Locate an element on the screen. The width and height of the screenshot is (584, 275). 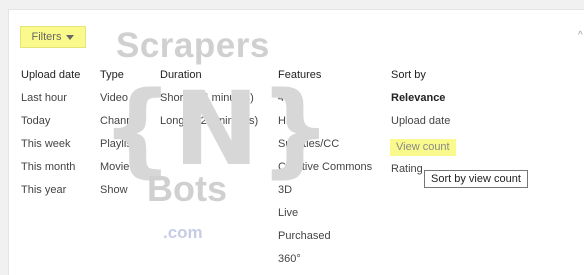
tooltip: Sort by view count is located at coordinates (476, 179).